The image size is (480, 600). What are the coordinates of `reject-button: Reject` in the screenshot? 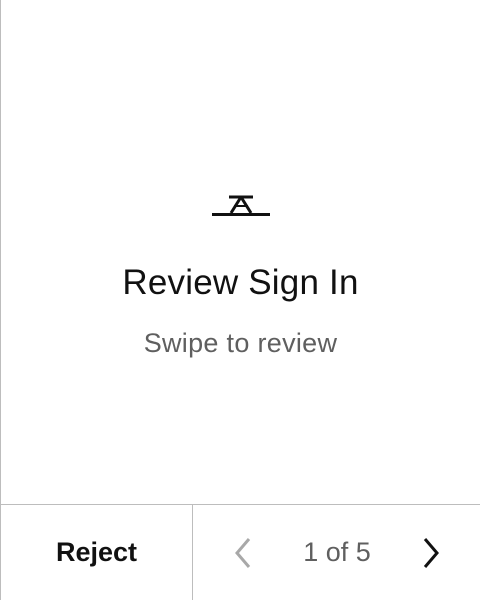 It's located at (97, 552).